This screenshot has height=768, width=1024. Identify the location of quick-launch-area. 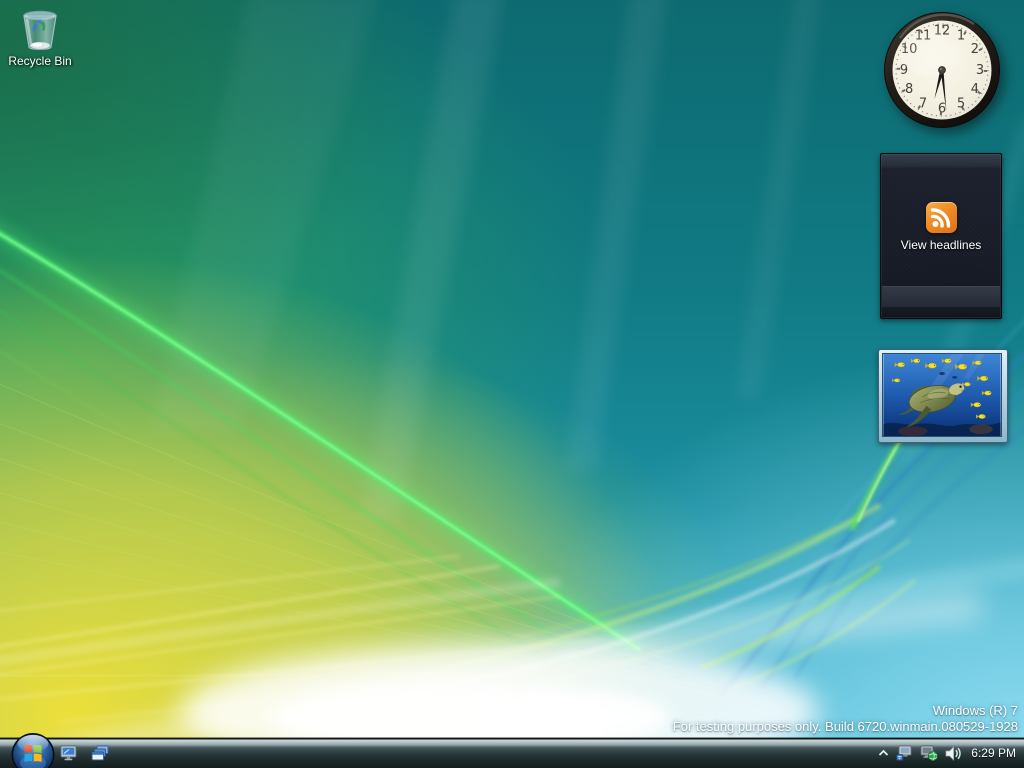
(84, 753).